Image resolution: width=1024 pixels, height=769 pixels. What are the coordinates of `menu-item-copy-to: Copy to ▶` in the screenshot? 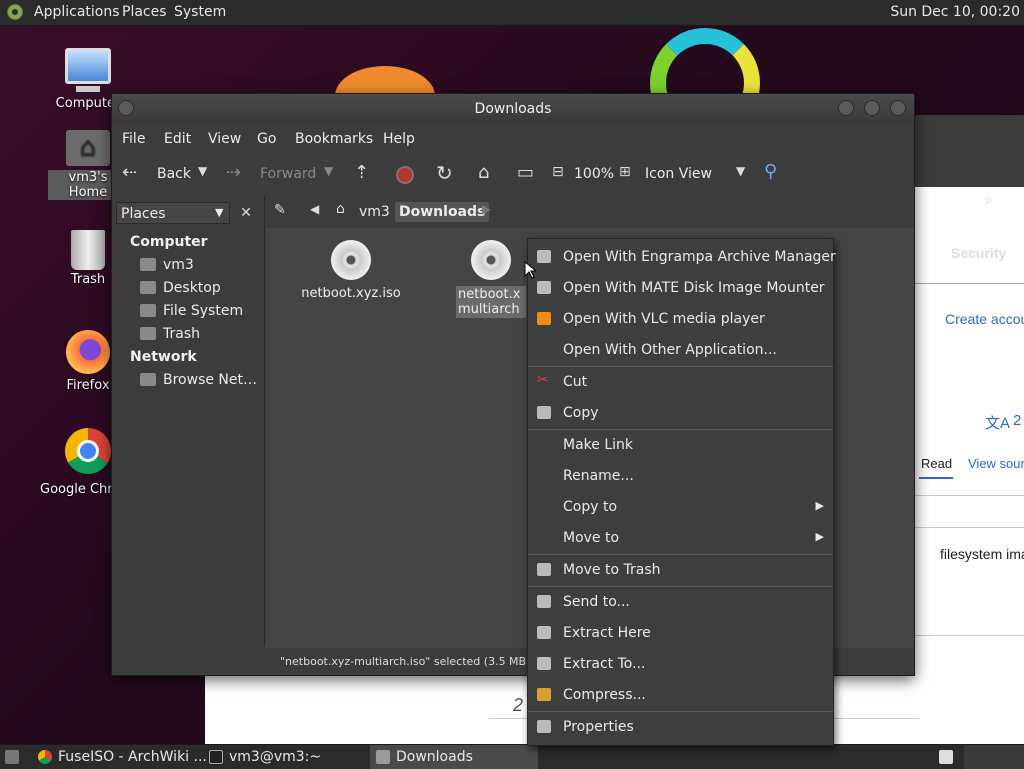 It's located at (680, 507).